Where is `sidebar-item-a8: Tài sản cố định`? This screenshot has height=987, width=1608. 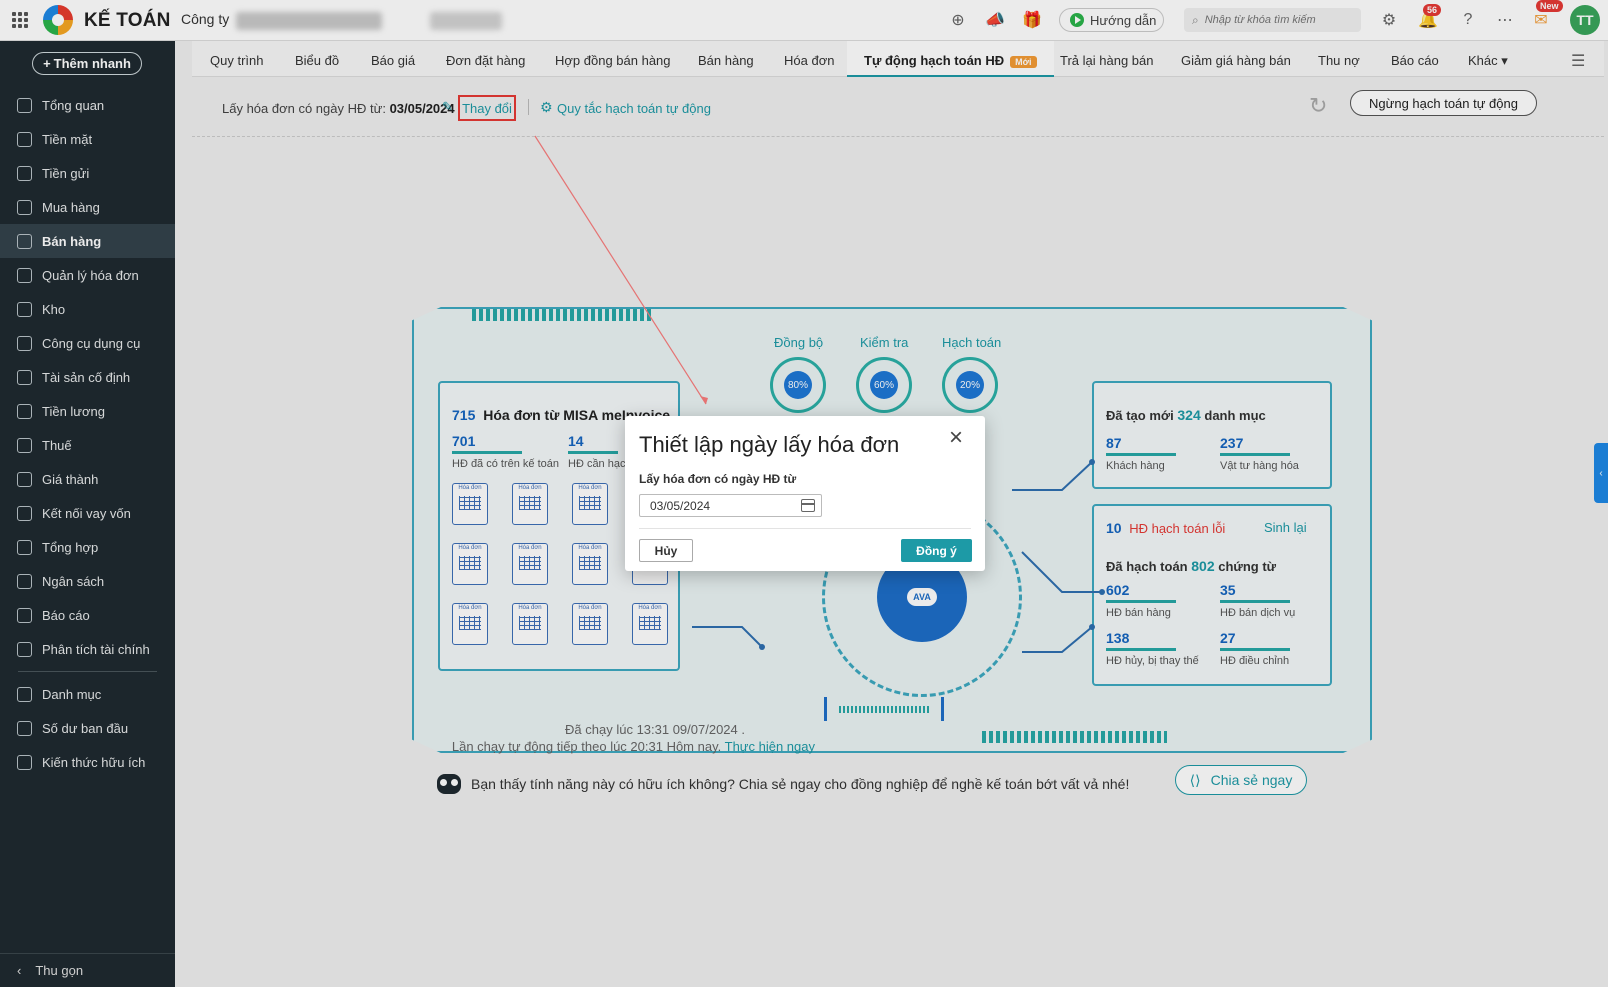 sidebar-item-a8: Tài sản cố định is located at coordinates (87, 377).